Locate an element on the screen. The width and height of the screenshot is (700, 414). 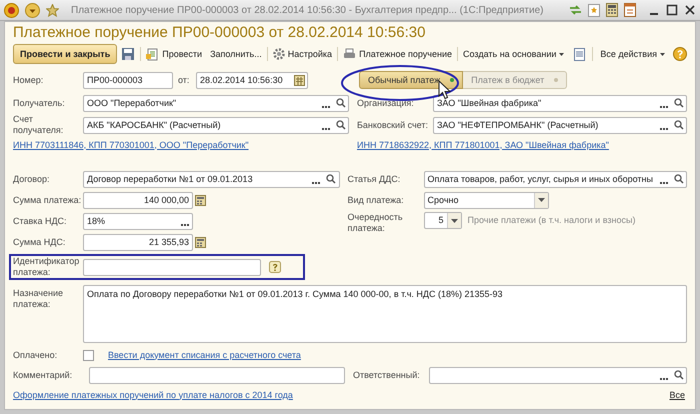
menu-button: Все действия is located at coordinates (632, 54).